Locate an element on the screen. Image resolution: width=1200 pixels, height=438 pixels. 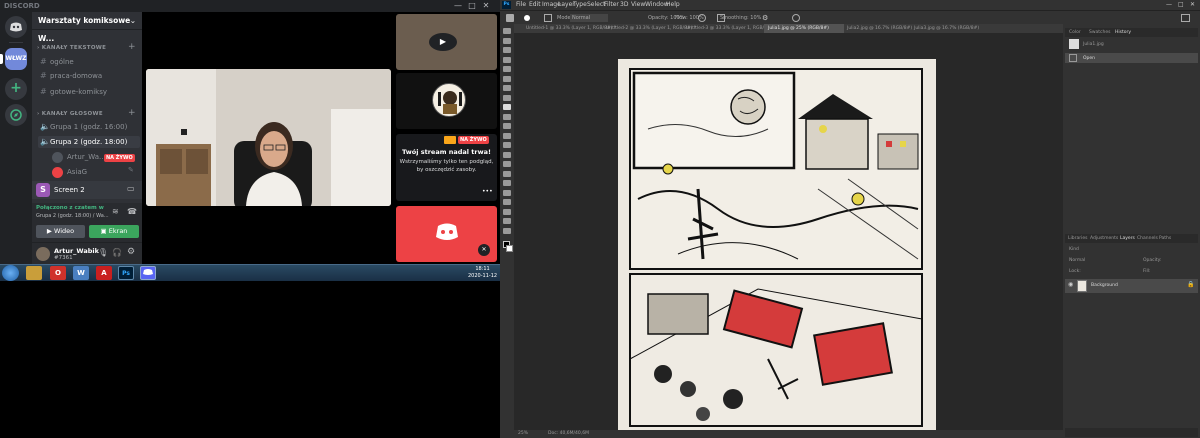
layer-fill: Fill: is located at coordinates (1147, 271).